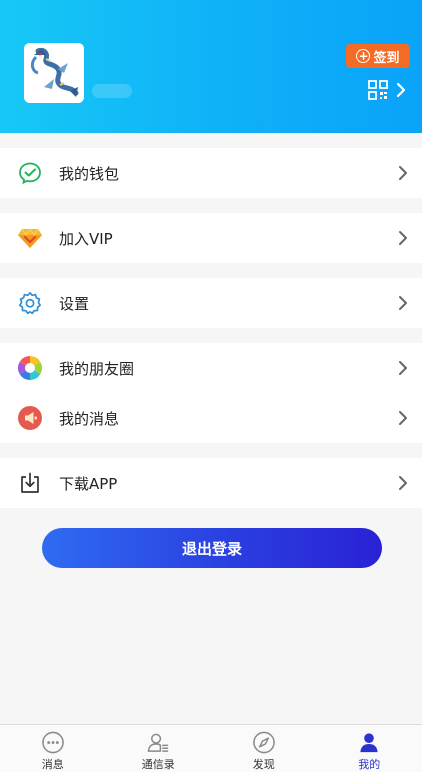 This screenshot has width=422, height=772. Describe the element at coordinates (158, 764) in the screenshot. I see `tab-label: 通信录` at that location.